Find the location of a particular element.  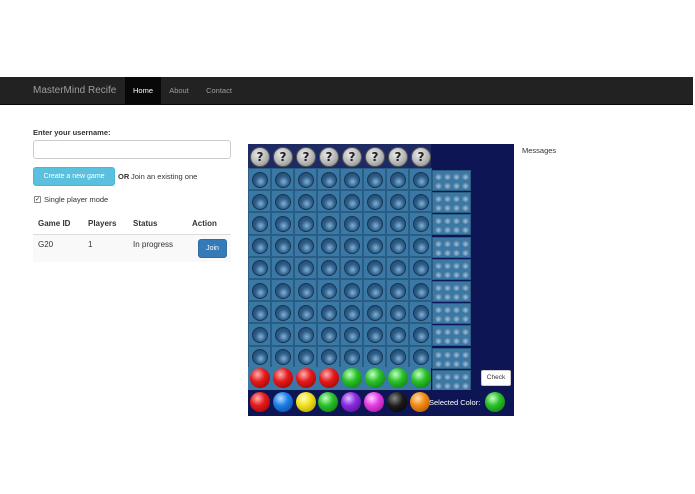

cell-game-id: G20 is located at coordinates (46, 244).